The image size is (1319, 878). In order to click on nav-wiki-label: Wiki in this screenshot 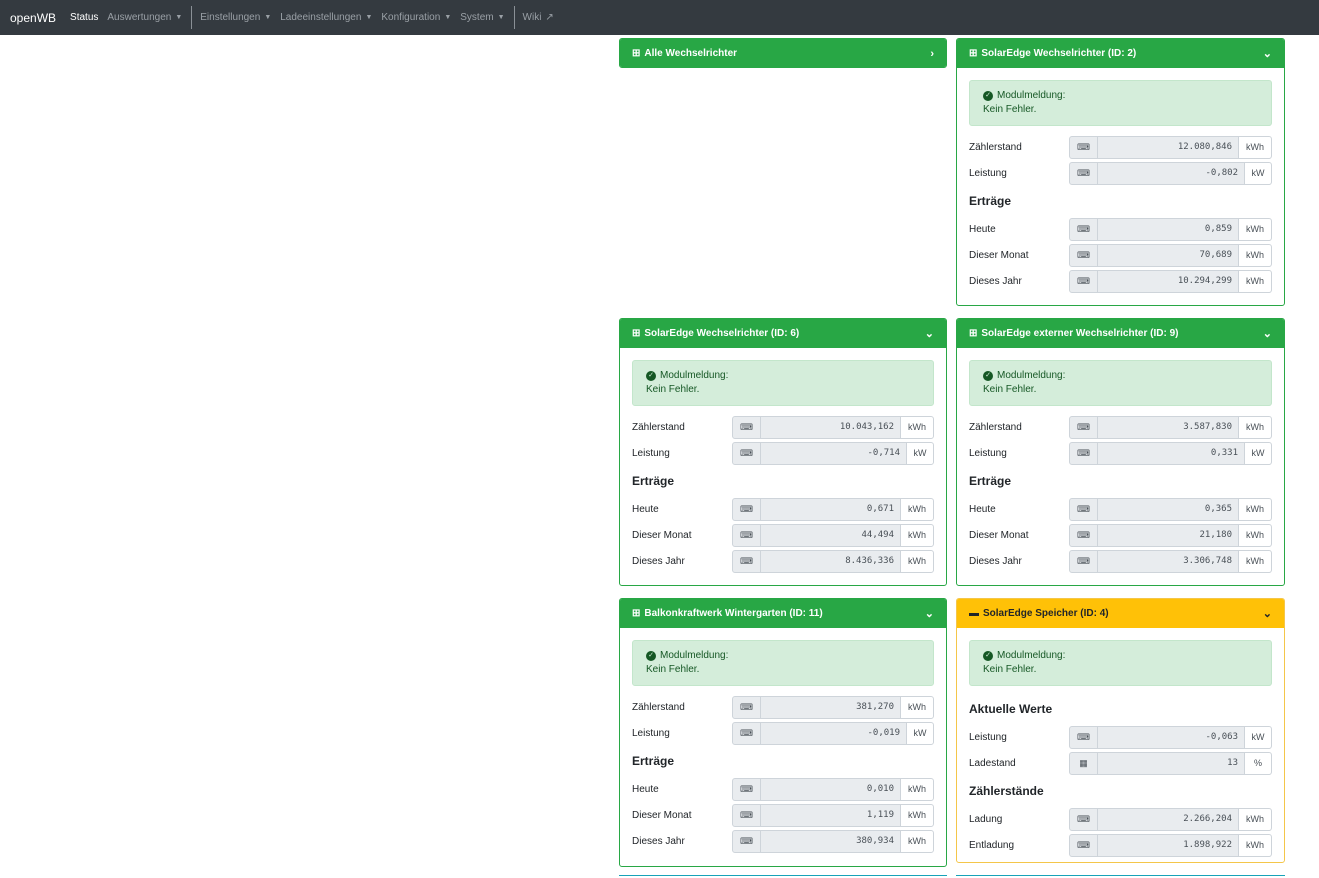, I will do `click(532, 17)`.